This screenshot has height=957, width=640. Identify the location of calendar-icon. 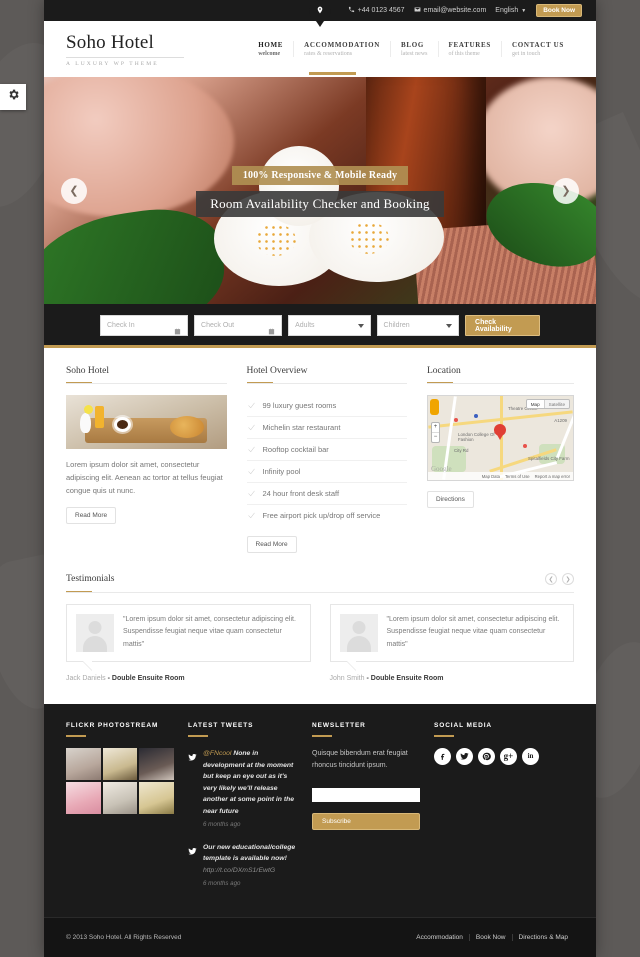
(271, 328).